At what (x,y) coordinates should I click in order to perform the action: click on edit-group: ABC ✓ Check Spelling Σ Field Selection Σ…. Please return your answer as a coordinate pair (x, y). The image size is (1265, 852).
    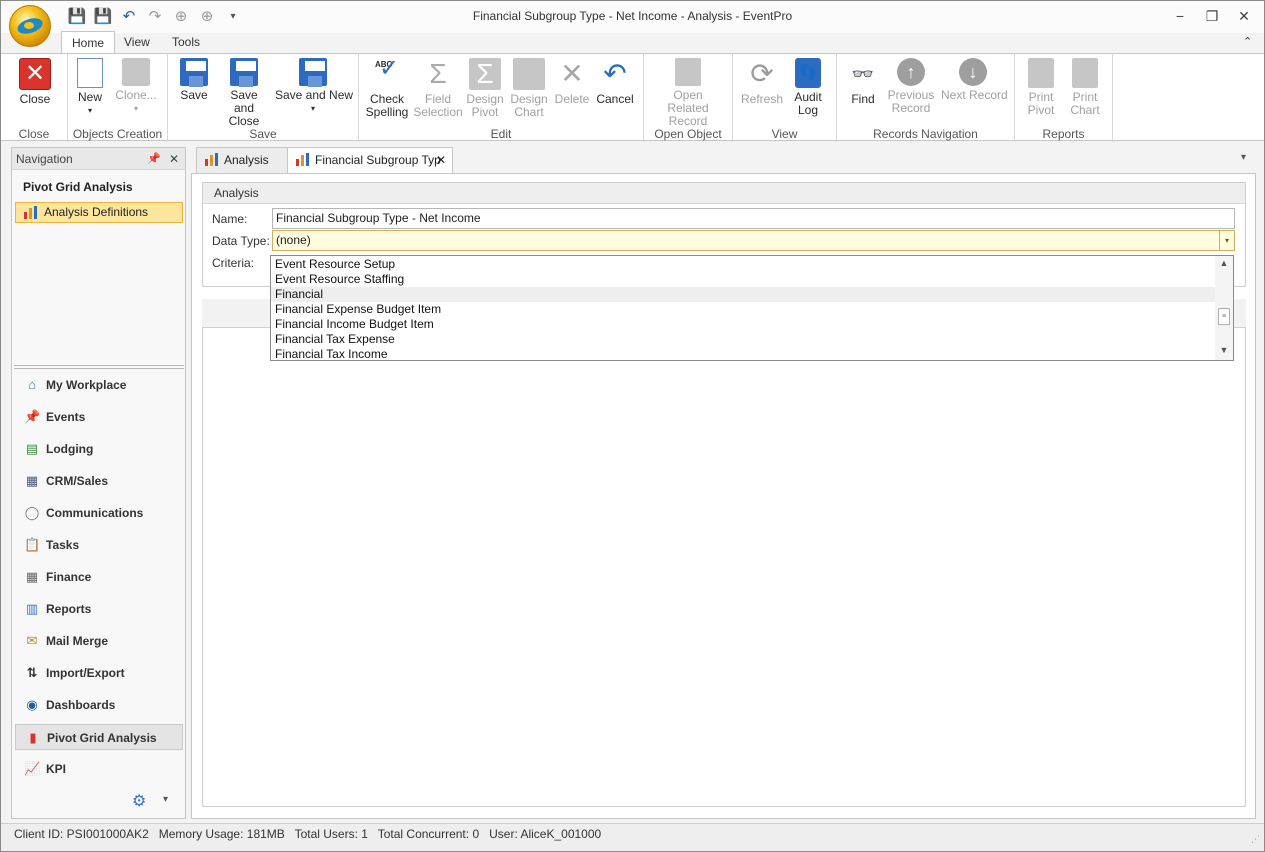
    Looking at the image, I should click on (501, 98).